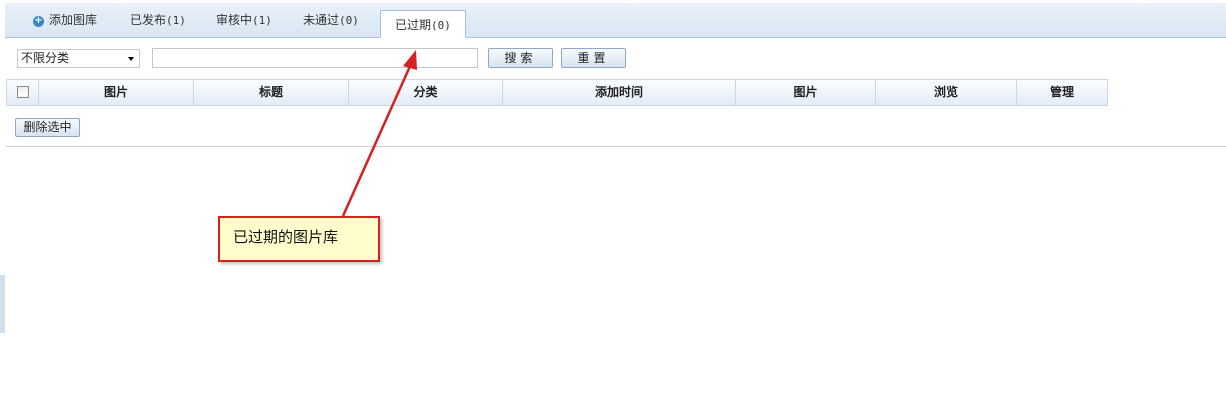 The image size is (1226, 414). Describe the element at coordinates (379, 133) in the screenshot. I see `annotation-arrow` at that location.